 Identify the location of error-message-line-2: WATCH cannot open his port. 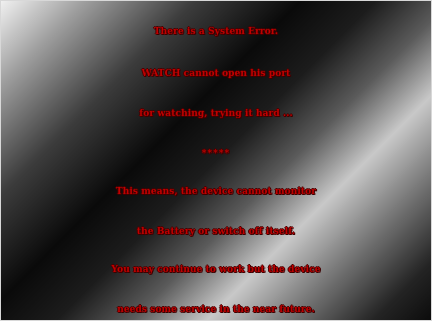
(216, 74).